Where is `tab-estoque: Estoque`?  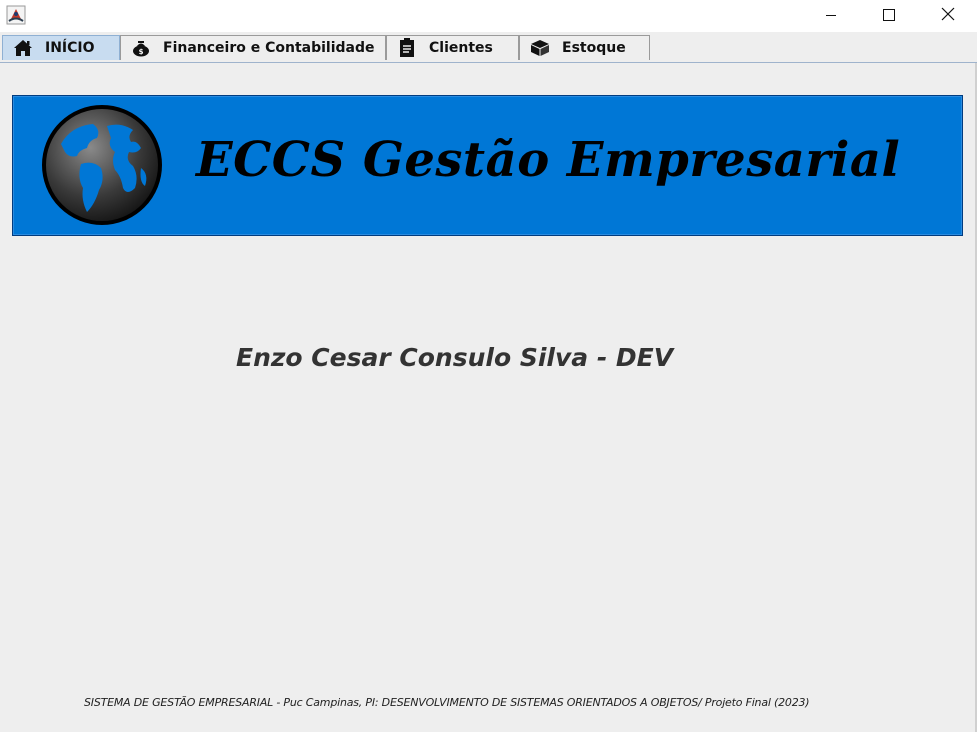 tab-estoque: Estoque is located at coordinates (584, 47).